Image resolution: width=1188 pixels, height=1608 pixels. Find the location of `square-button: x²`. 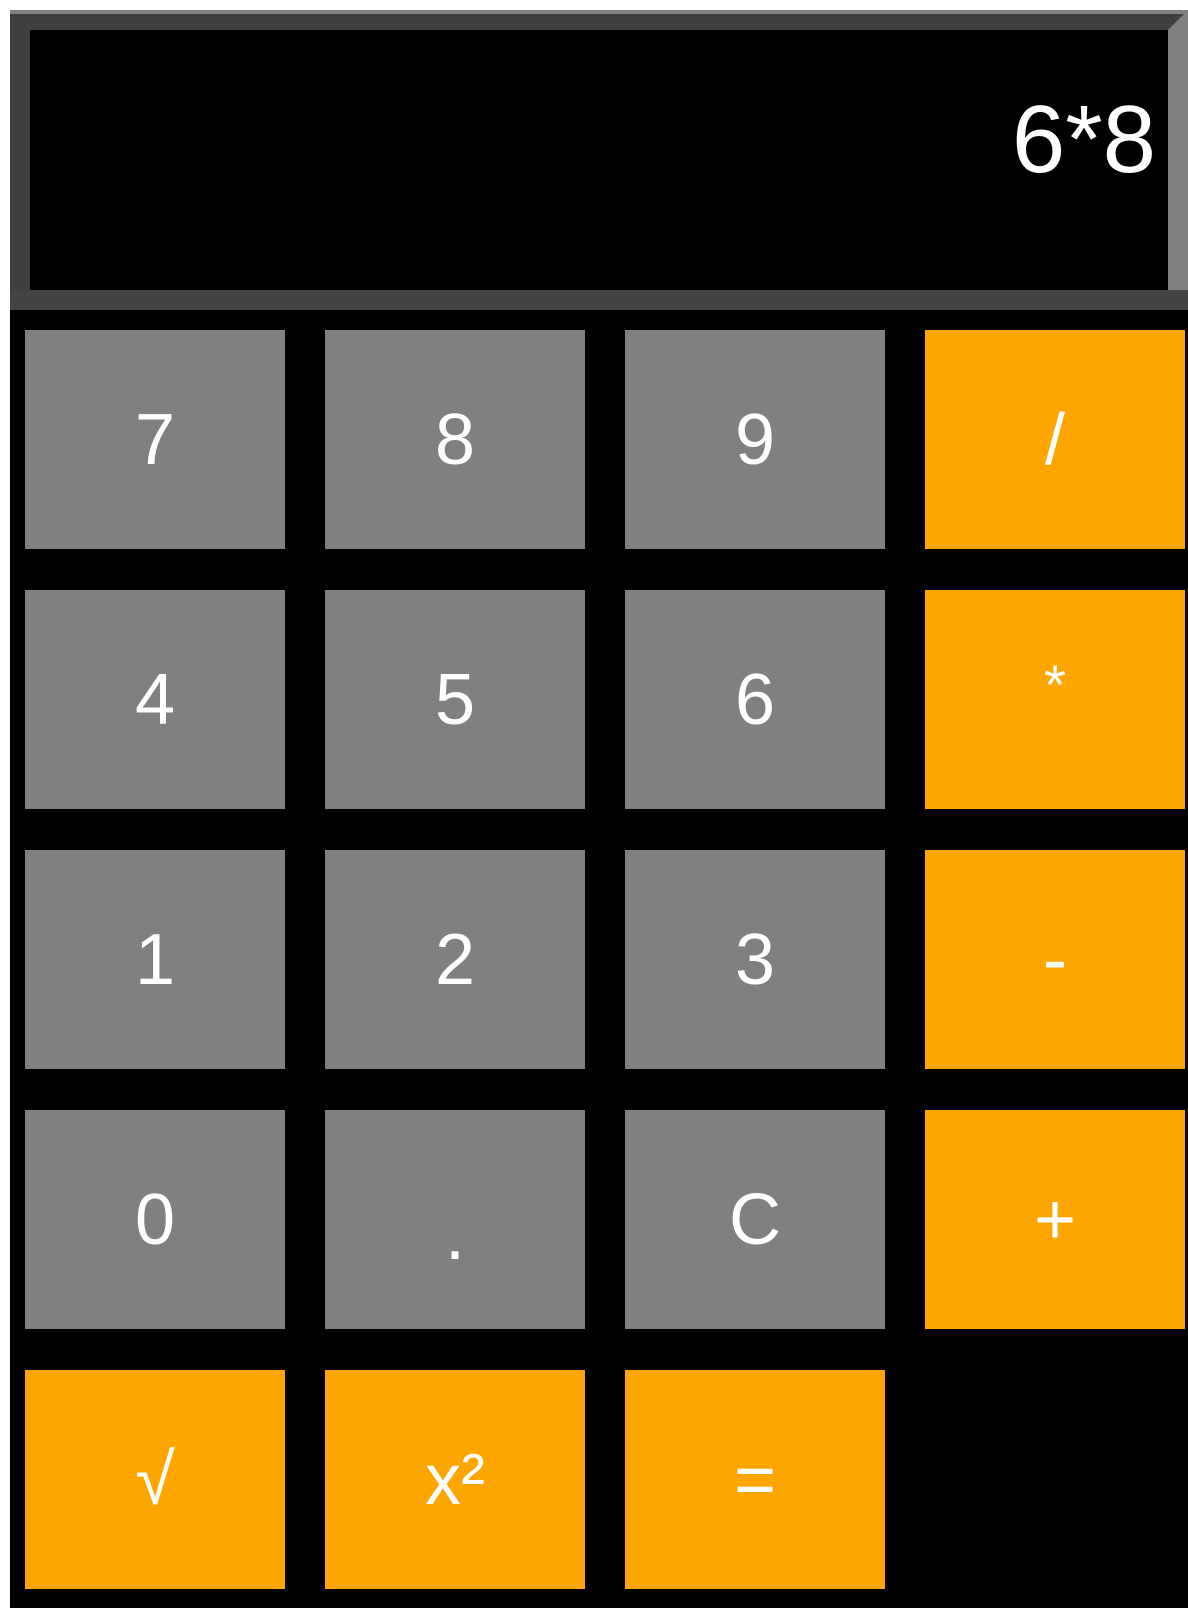

square-button: x² is located at coordinates (455, 1479).